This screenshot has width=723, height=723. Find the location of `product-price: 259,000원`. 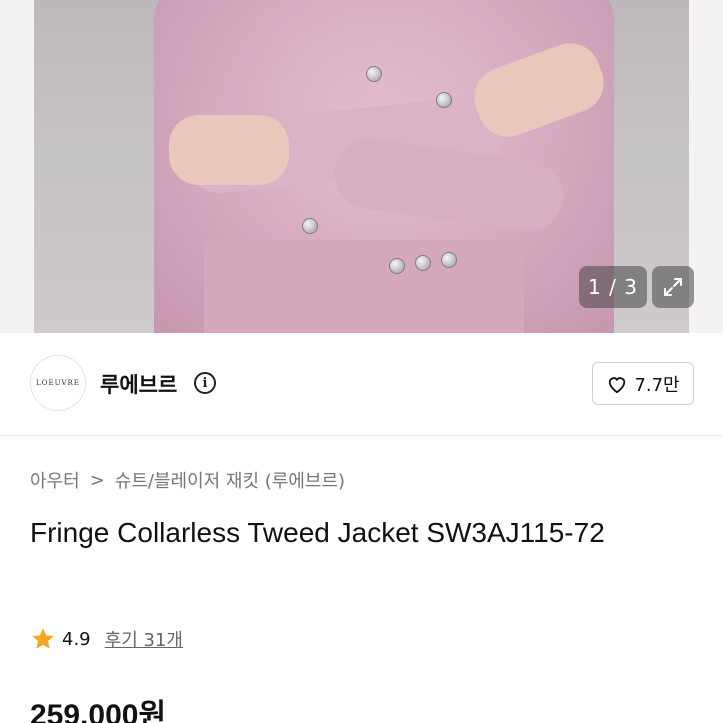

product-price: 259,000원 is located at coordinates (98, 711).